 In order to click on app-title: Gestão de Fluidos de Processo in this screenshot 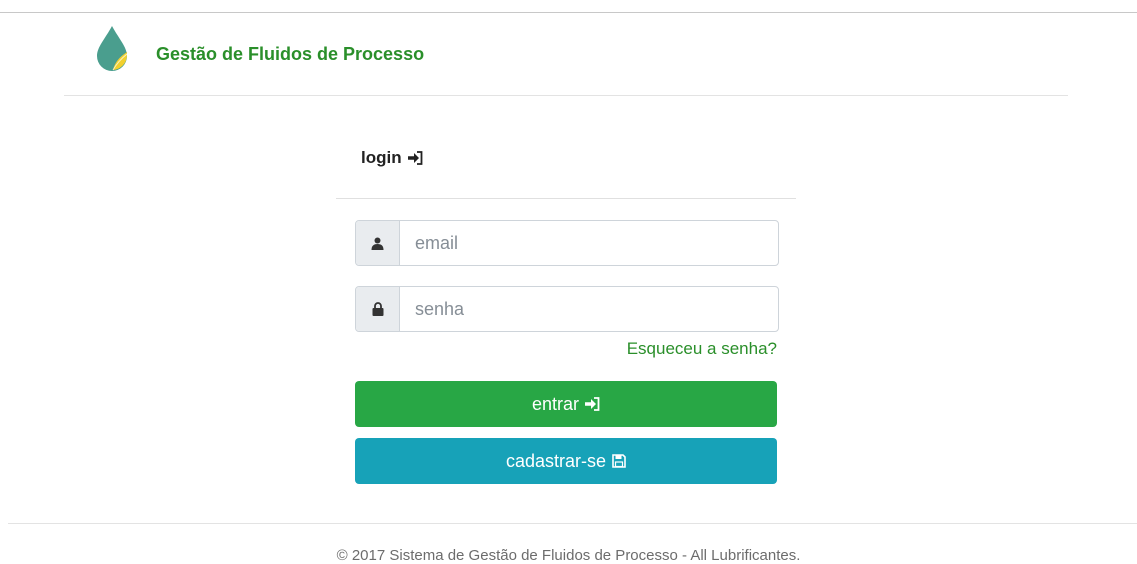, I will do `click(290, 54)`.